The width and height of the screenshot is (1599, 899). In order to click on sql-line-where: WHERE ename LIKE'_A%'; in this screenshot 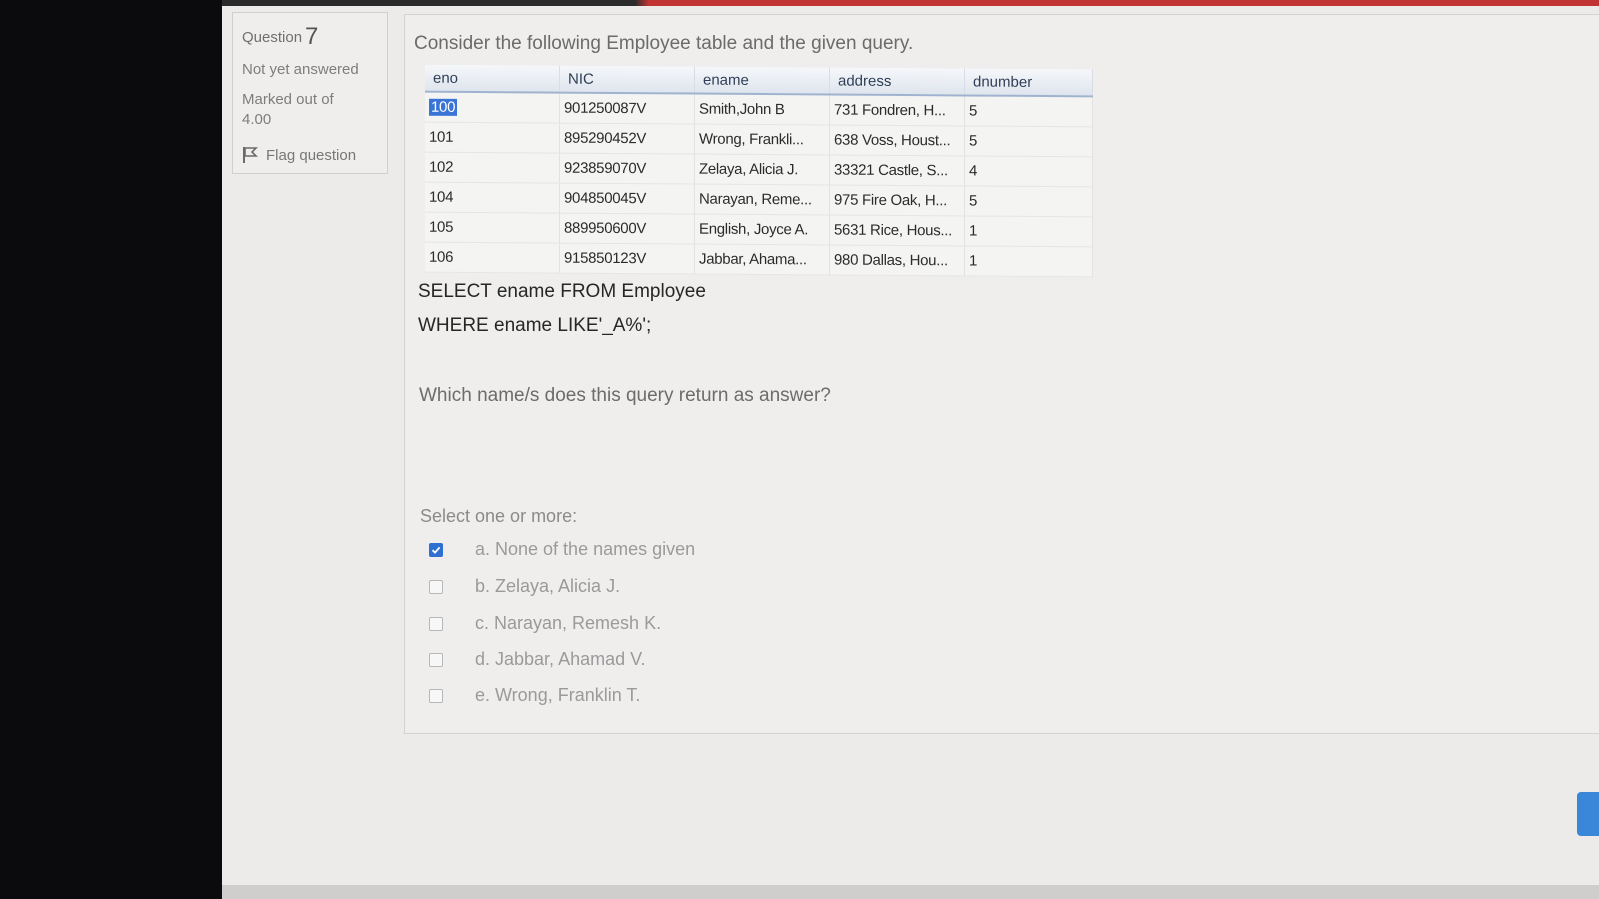, I will do `click(535, 325)`.